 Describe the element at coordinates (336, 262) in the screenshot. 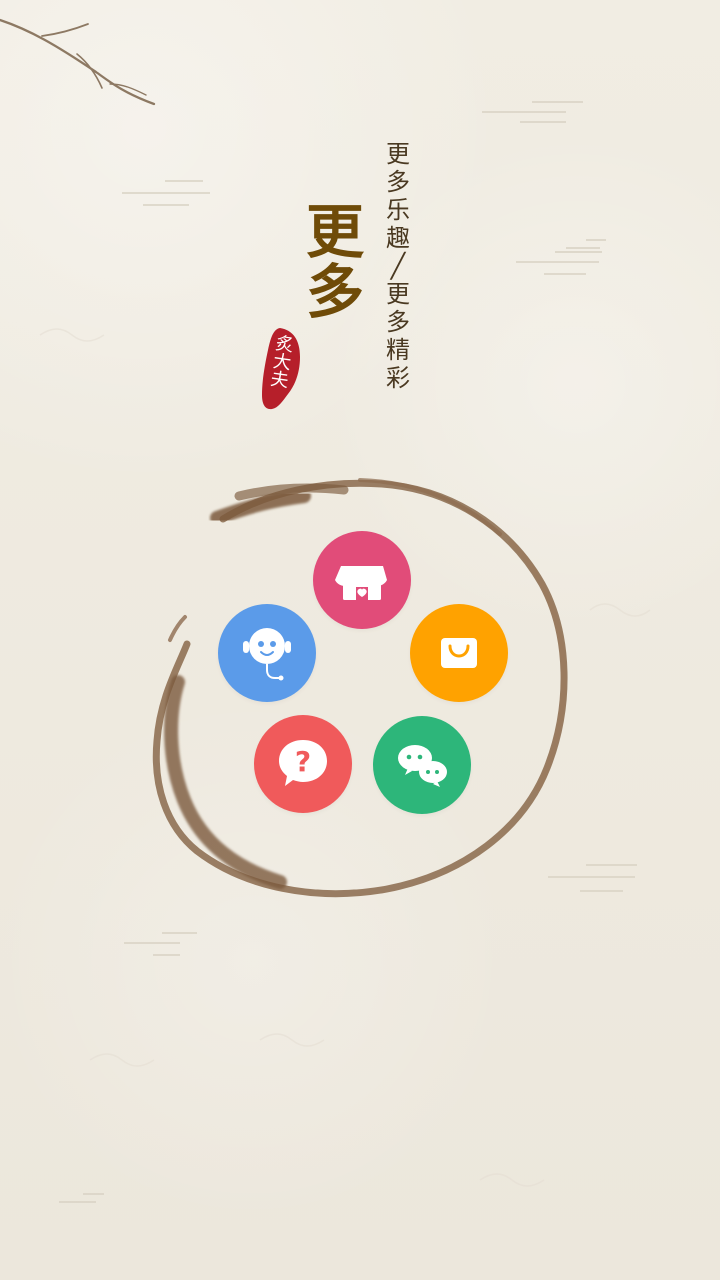

I see `page-title: 更 多` at that location.